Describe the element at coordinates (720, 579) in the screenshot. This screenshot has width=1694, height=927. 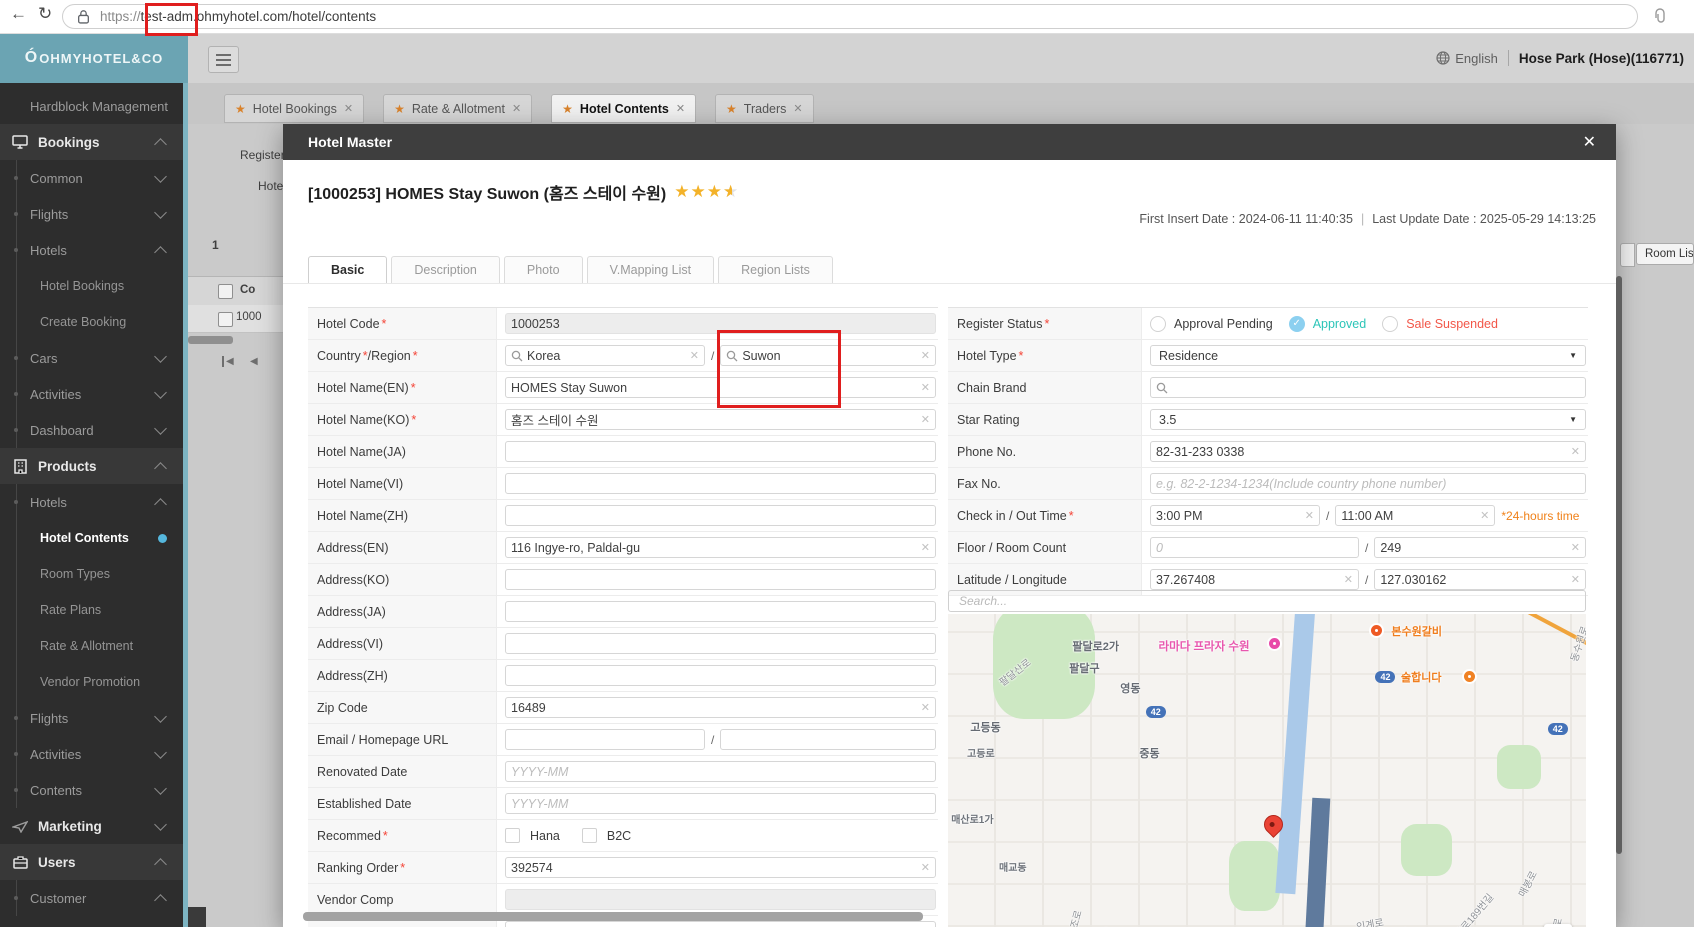
I see `address-ko-input` at that location.